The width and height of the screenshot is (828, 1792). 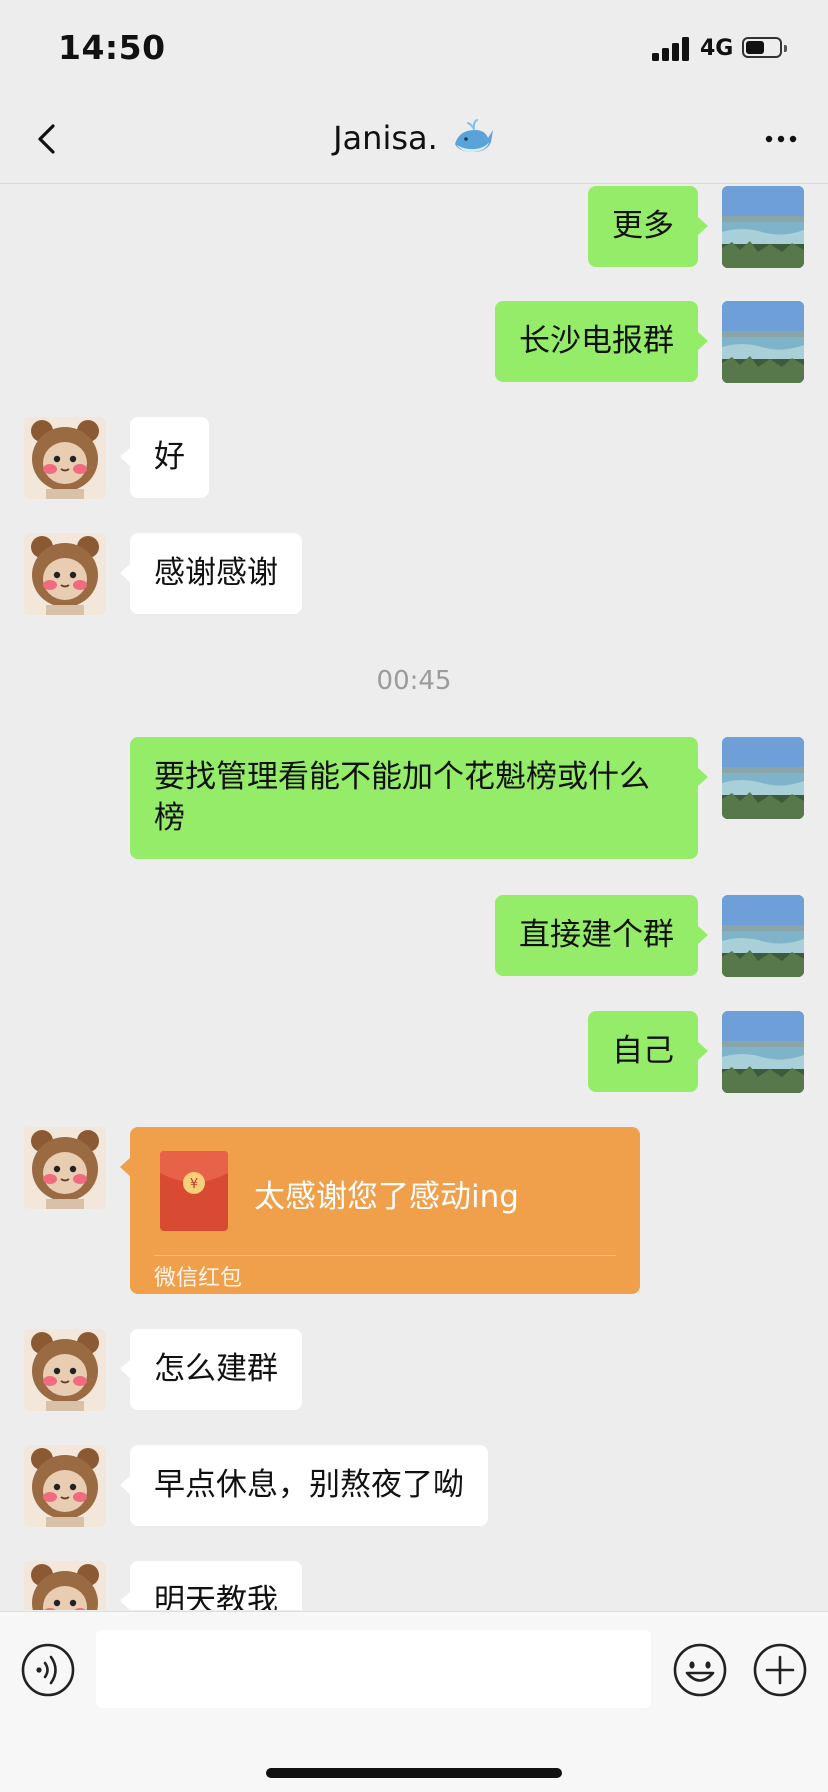 I want to click on home-indicator, so click(x=414, y=1773).